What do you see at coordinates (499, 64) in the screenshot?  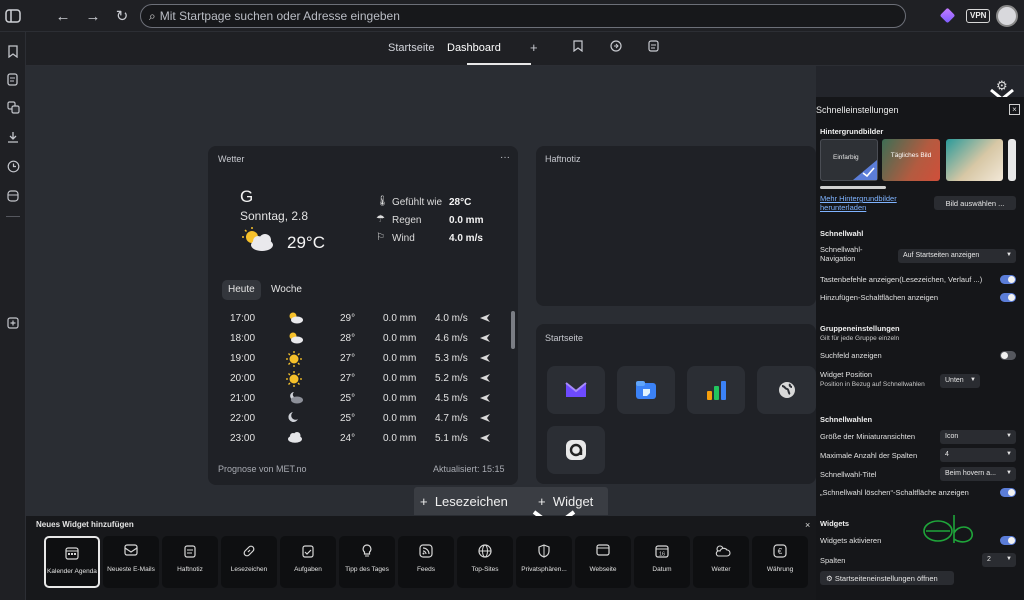 I see `active-tab-indicator` at bounding box center [499, 64].